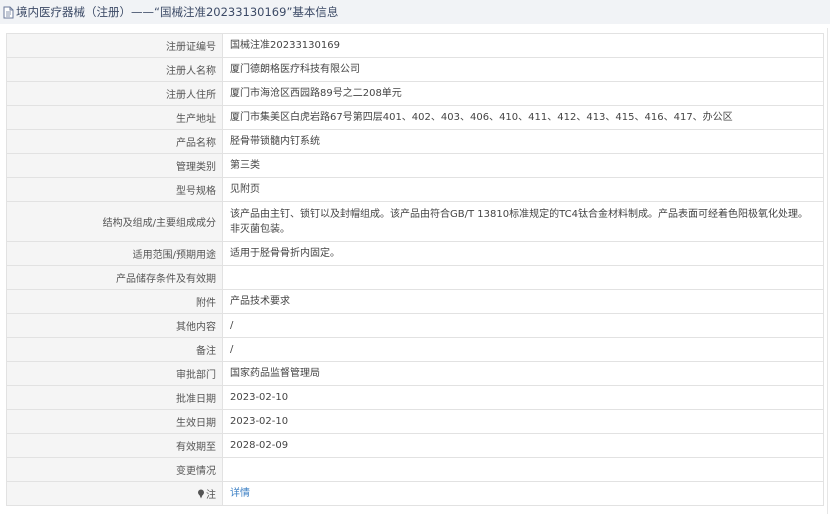  I want to click on field-label: 批准日期, so click(114, 397).